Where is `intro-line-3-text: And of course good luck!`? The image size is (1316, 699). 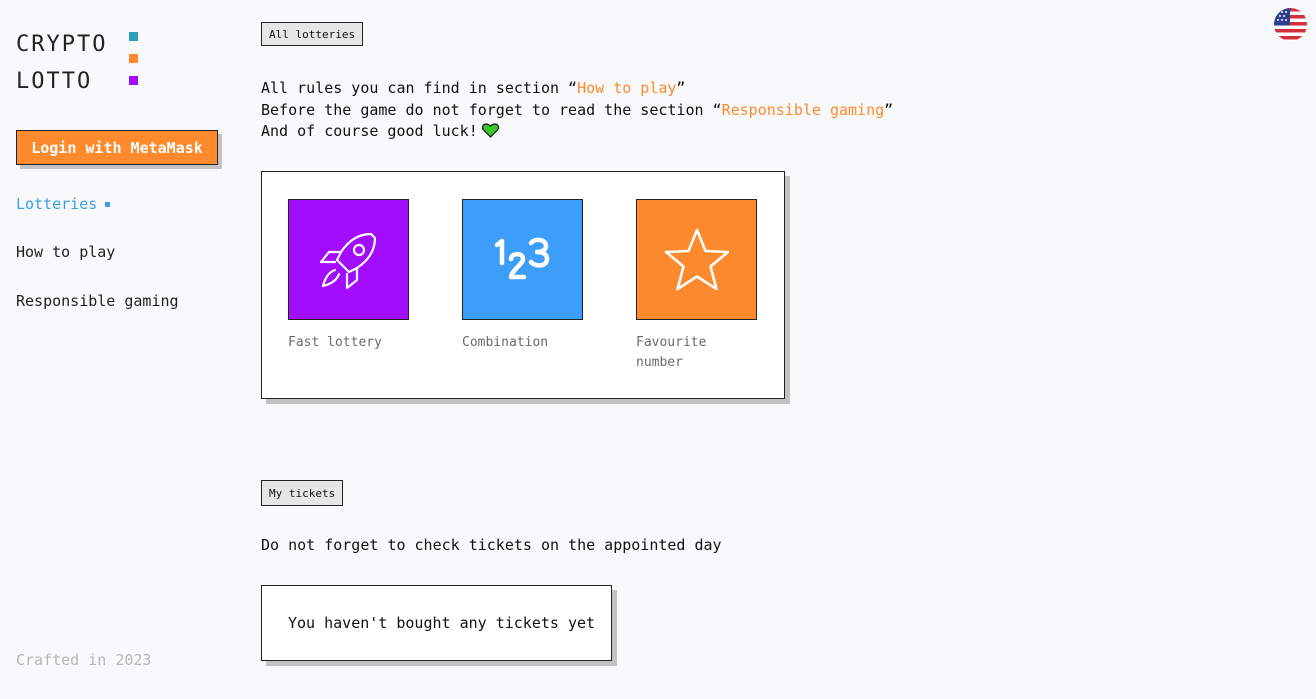
intro-line-3-text: And of course good luck! is located at coordinates (369, 131).